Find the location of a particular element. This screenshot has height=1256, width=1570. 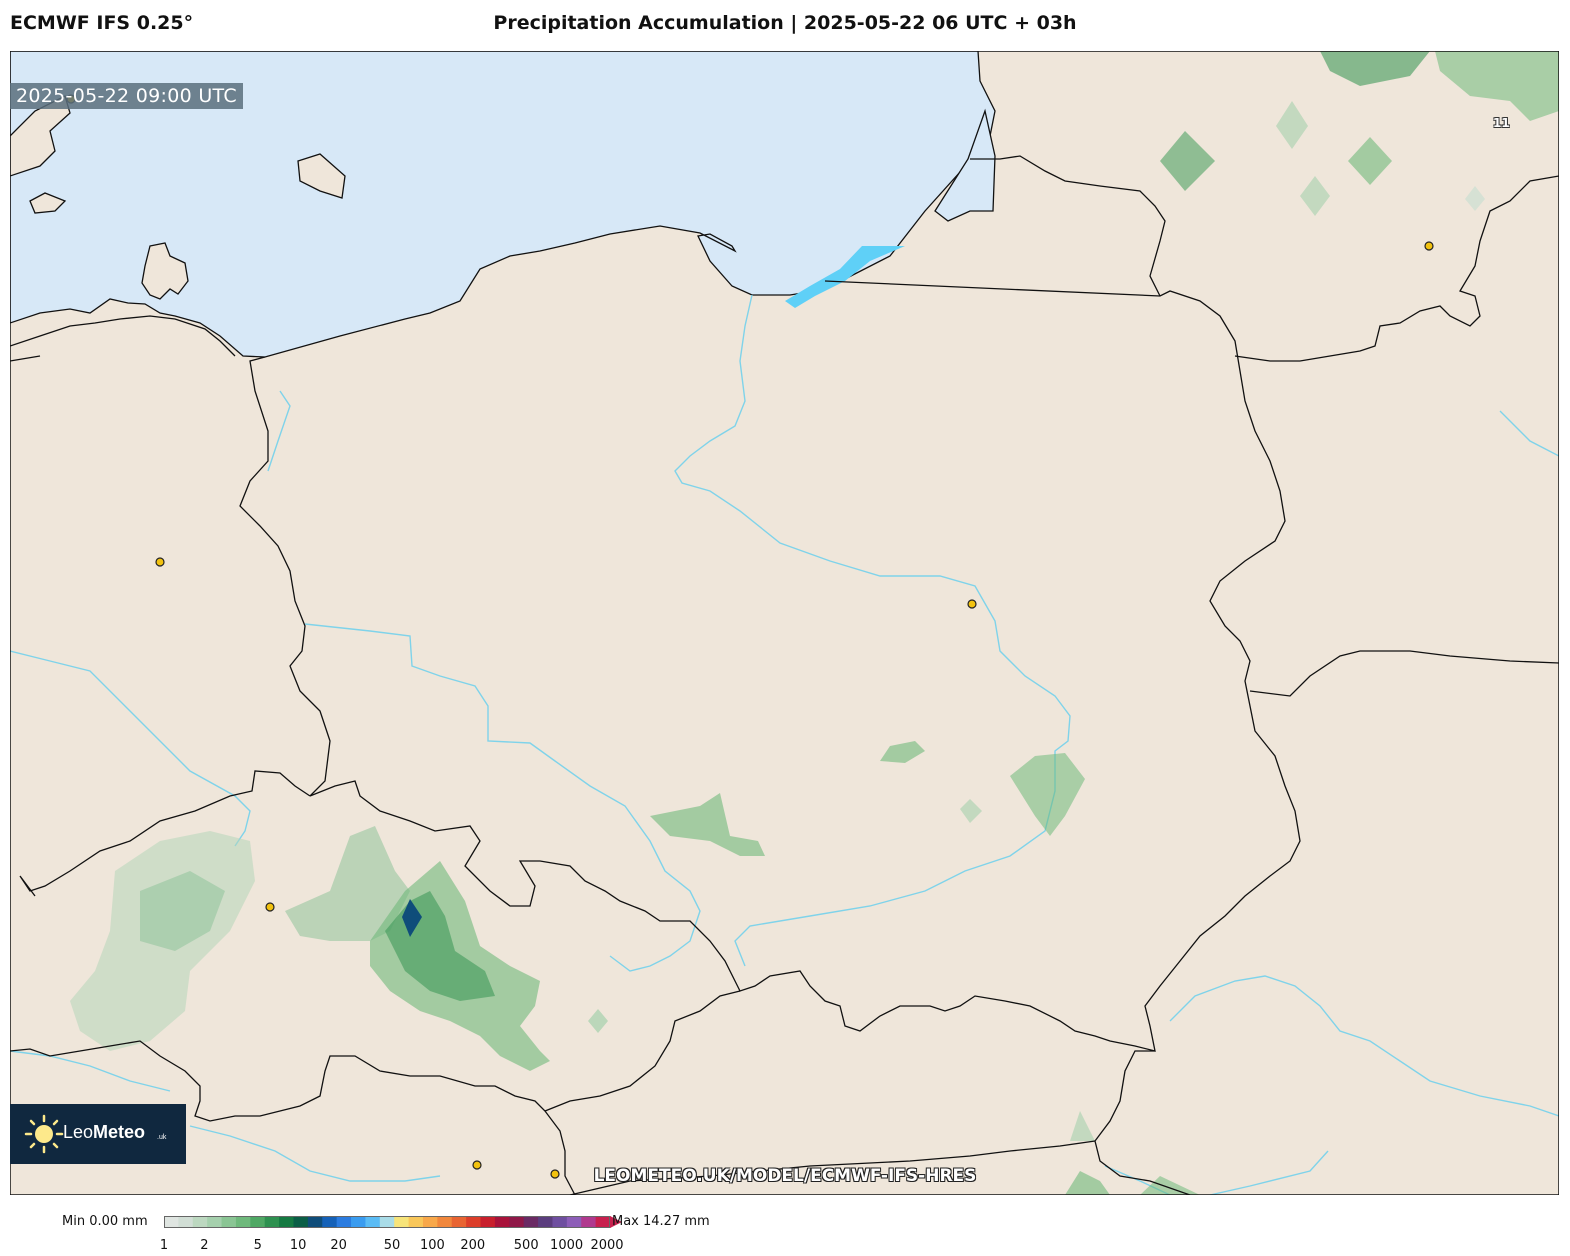

colorbar-tick-label: 1000 is located at coordinates (567, 1245).